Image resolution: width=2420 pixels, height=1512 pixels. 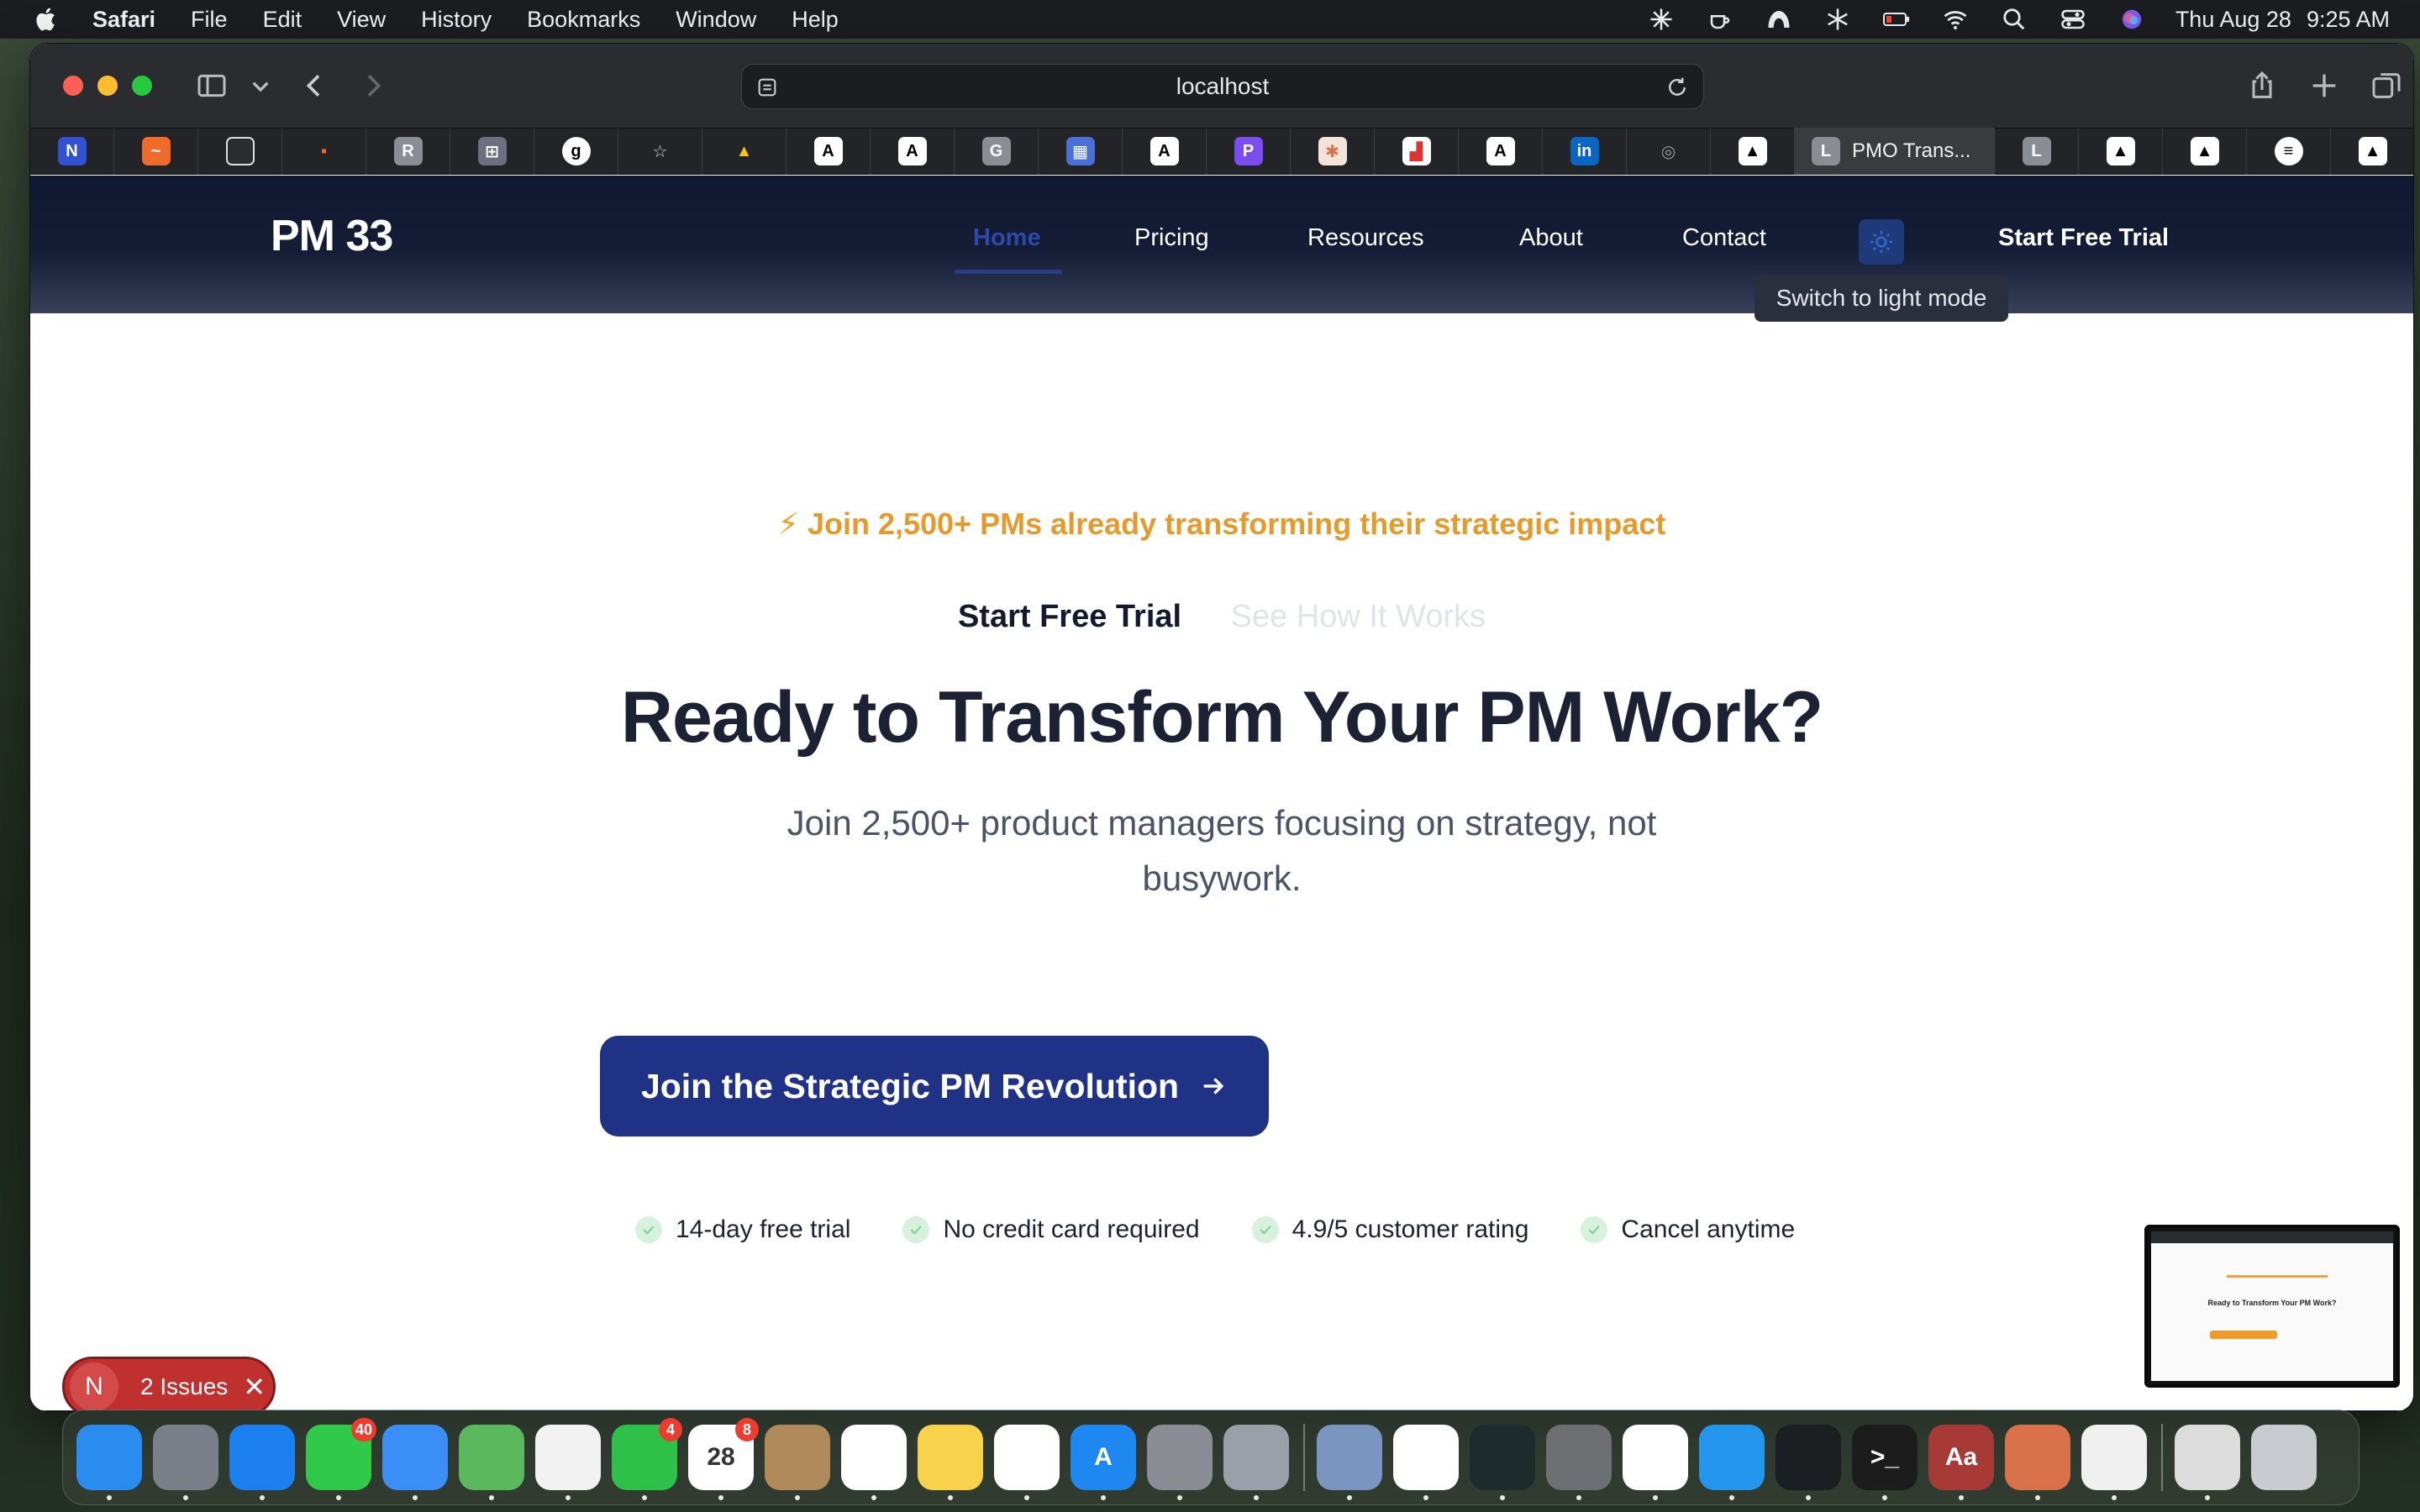 I want to click on dock-reminders-icon, so click(x=874, y=1462).